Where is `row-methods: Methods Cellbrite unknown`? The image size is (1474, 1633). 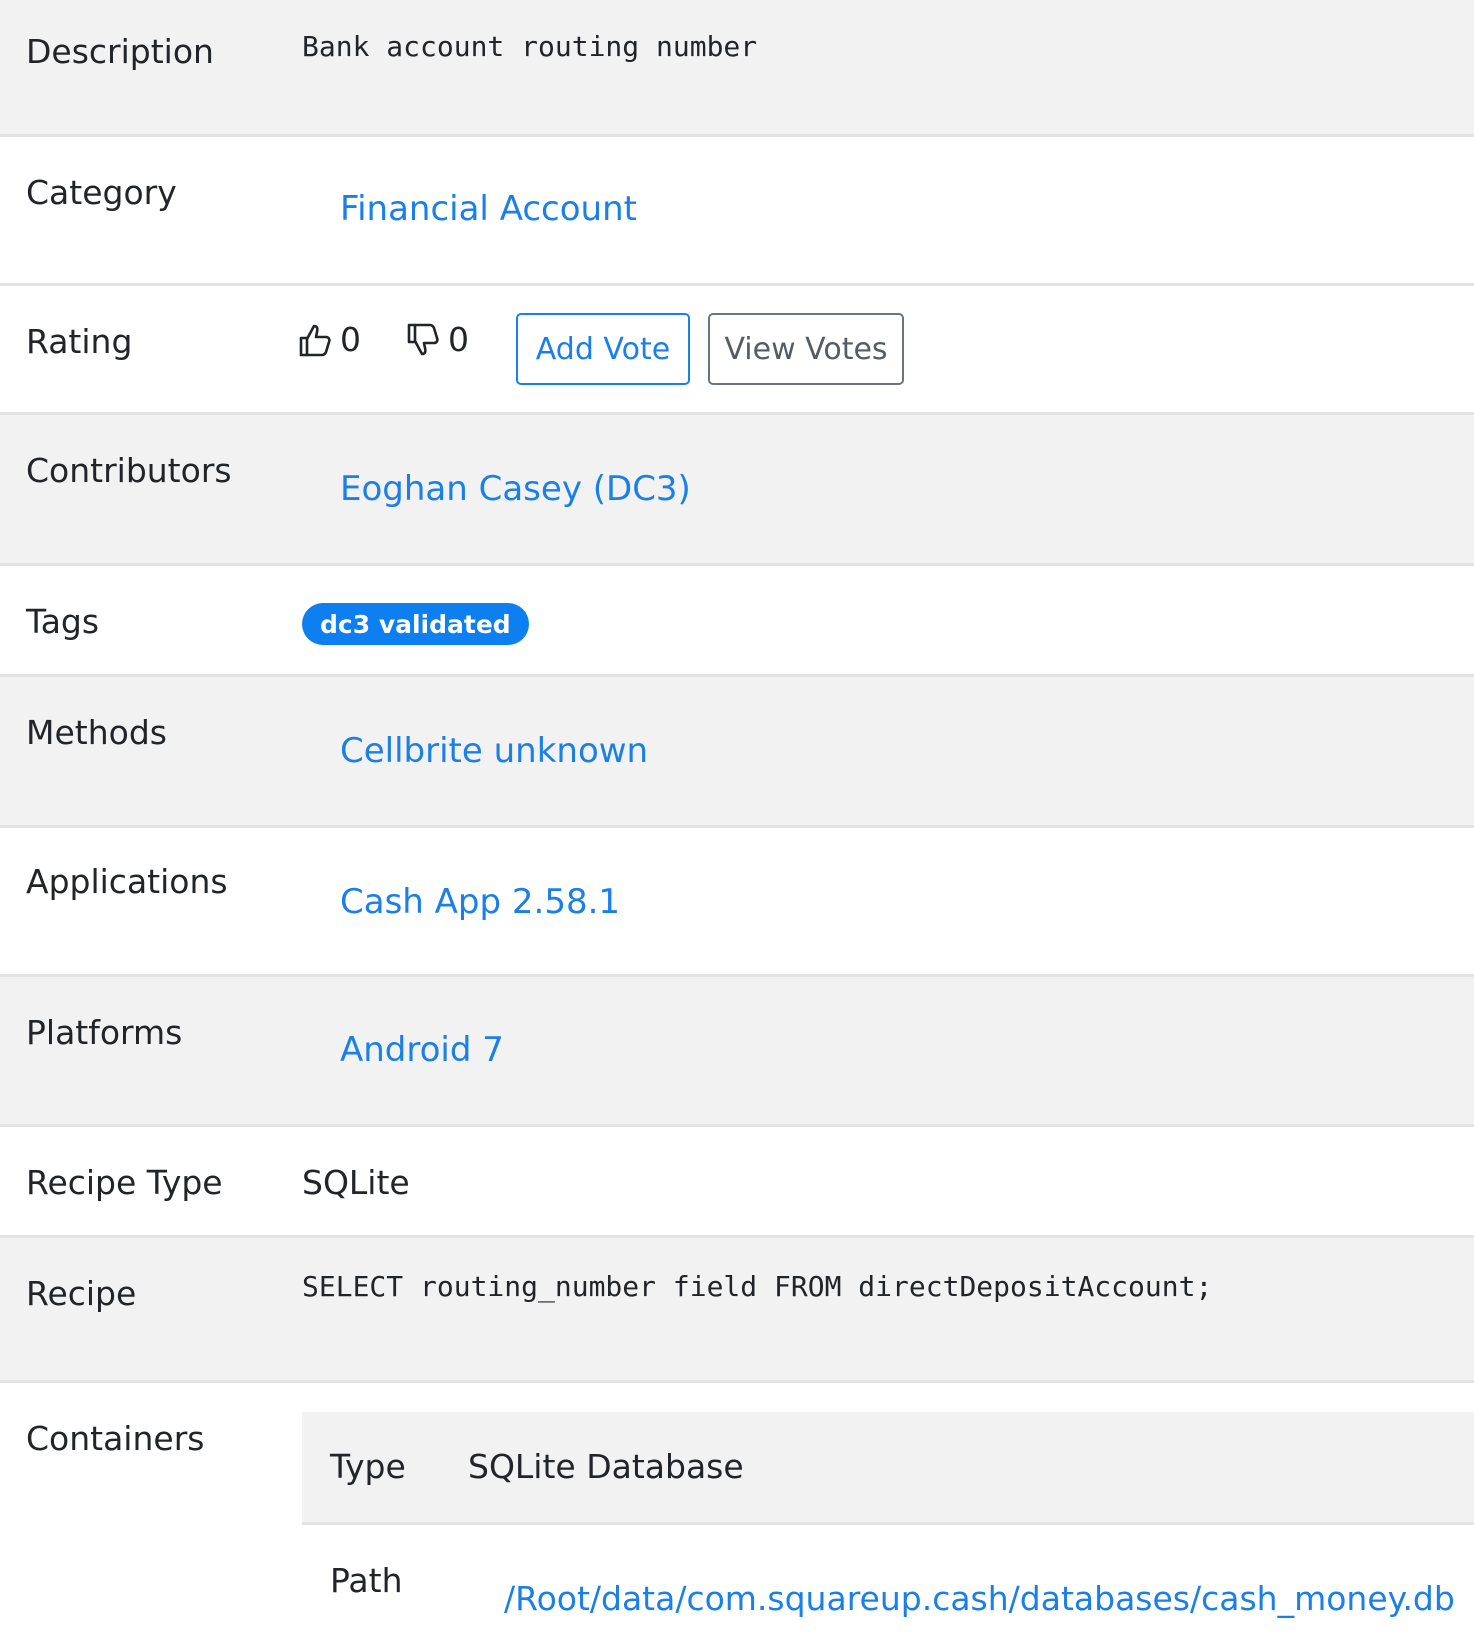
row-methods: Methods Cellbrite unknown is located at coordinates (737, 751).